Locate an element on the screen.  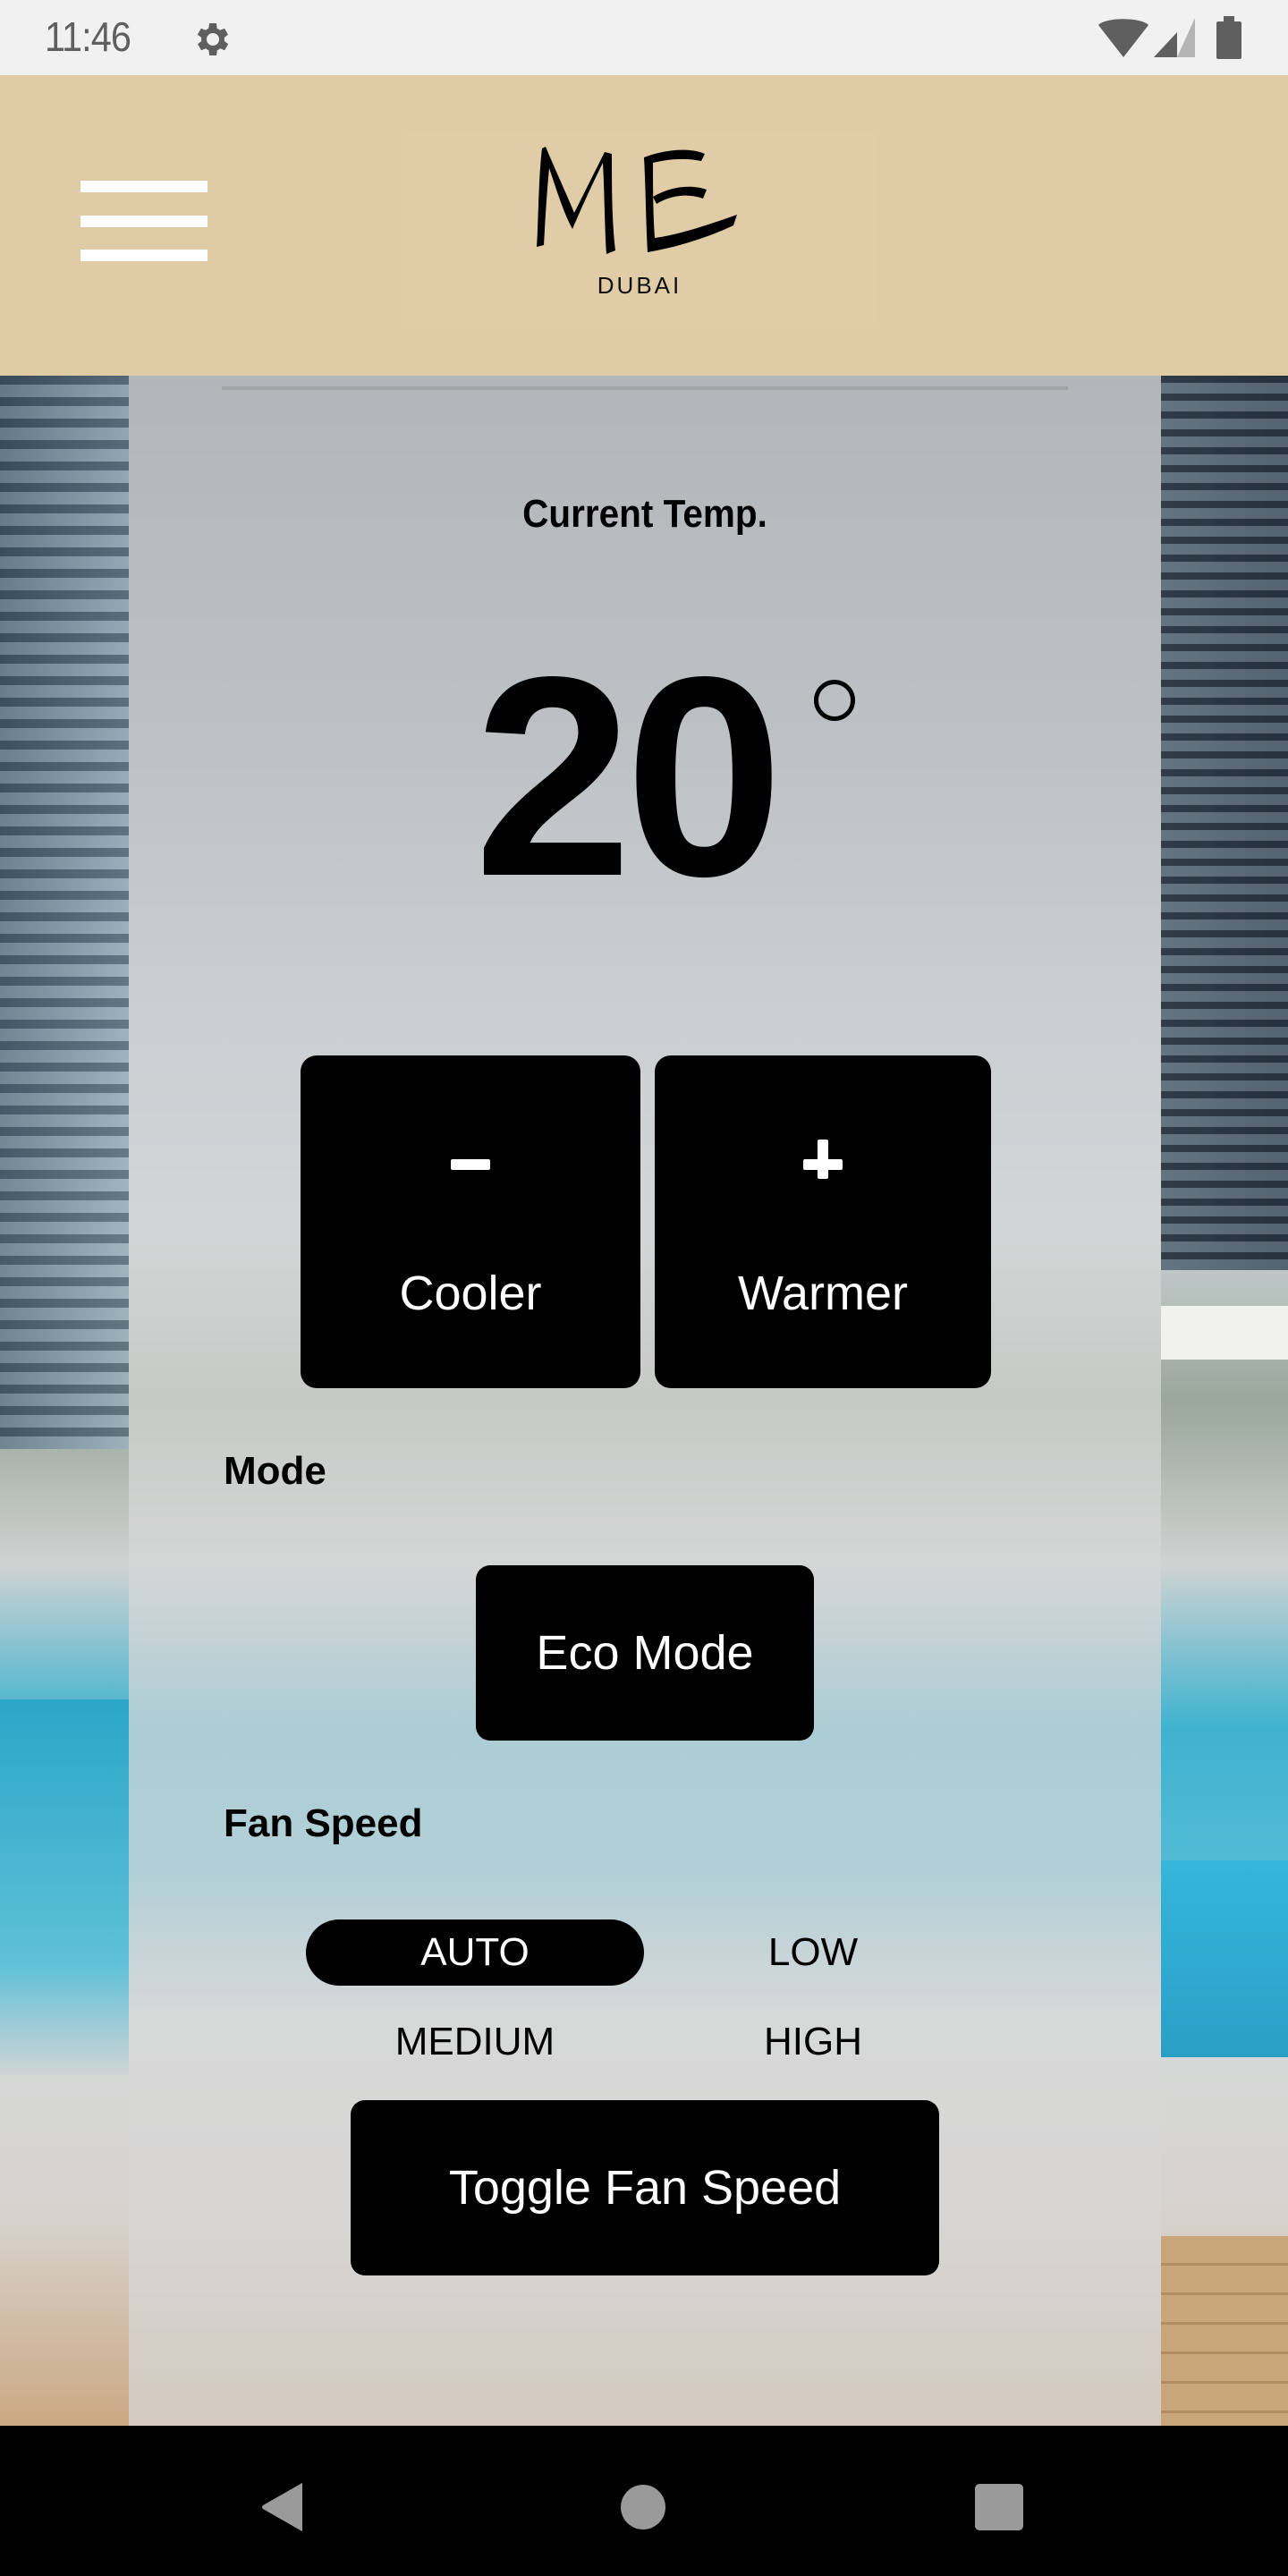
background-umbrella is located at coordinates (1224, 1333).